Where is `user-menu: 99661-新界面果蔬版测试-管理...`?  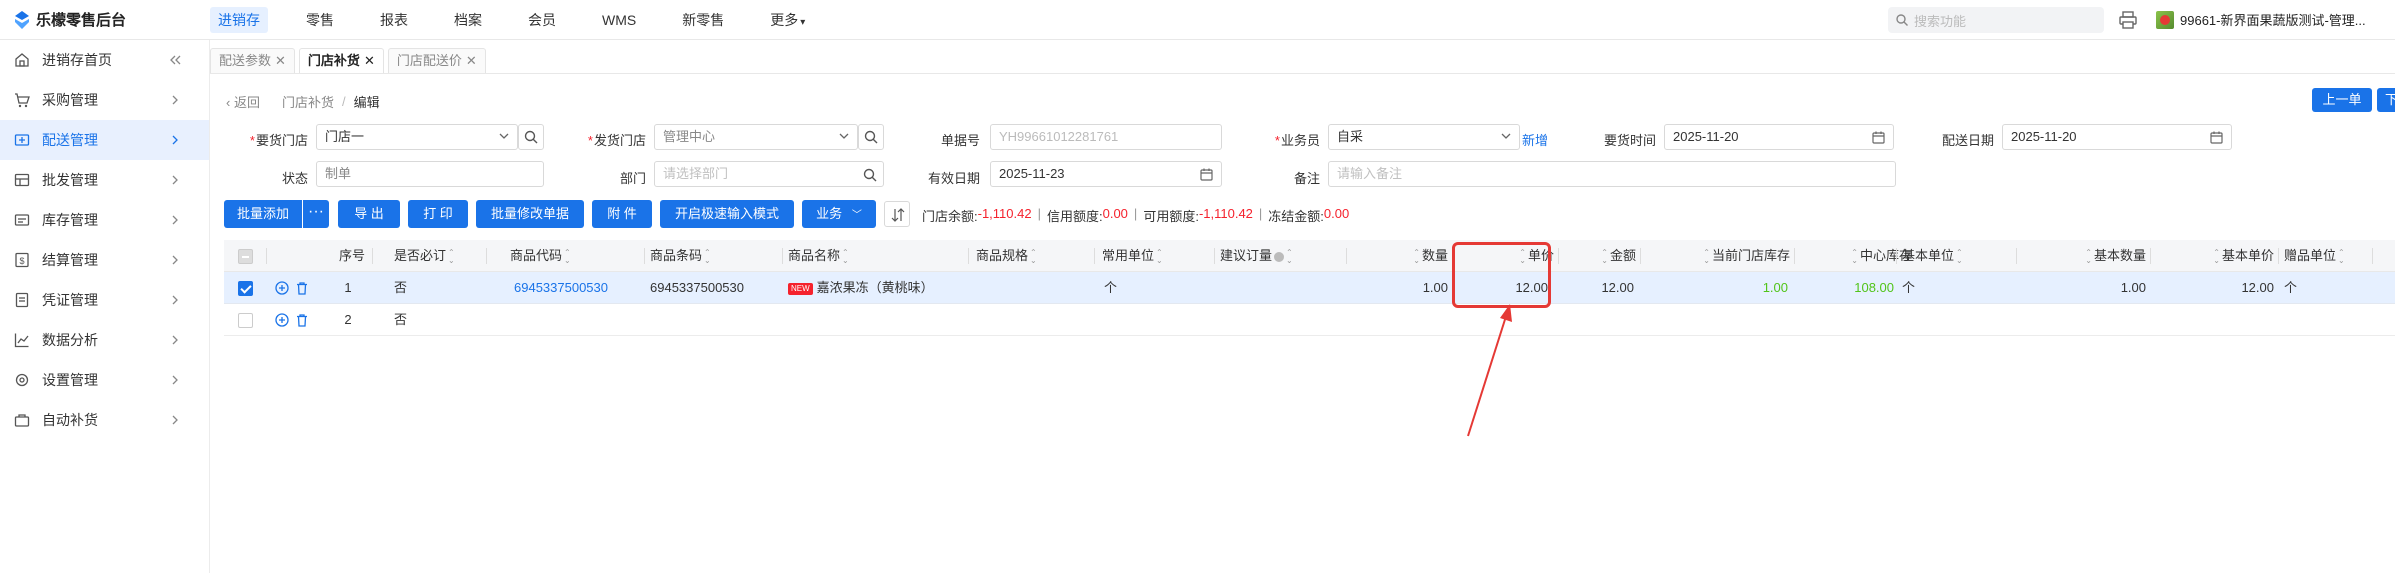
user-menu: 99661-新界面果蔬版测试-管理... is located at coordinates (2261, 19).